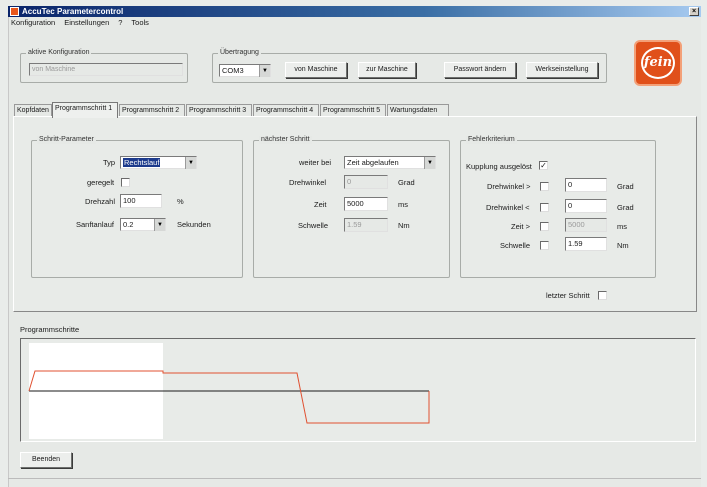 The height and width of the screenshot is (487, 707). I want to click on drehzahl-label: Drehzahl, so click(100, 201).